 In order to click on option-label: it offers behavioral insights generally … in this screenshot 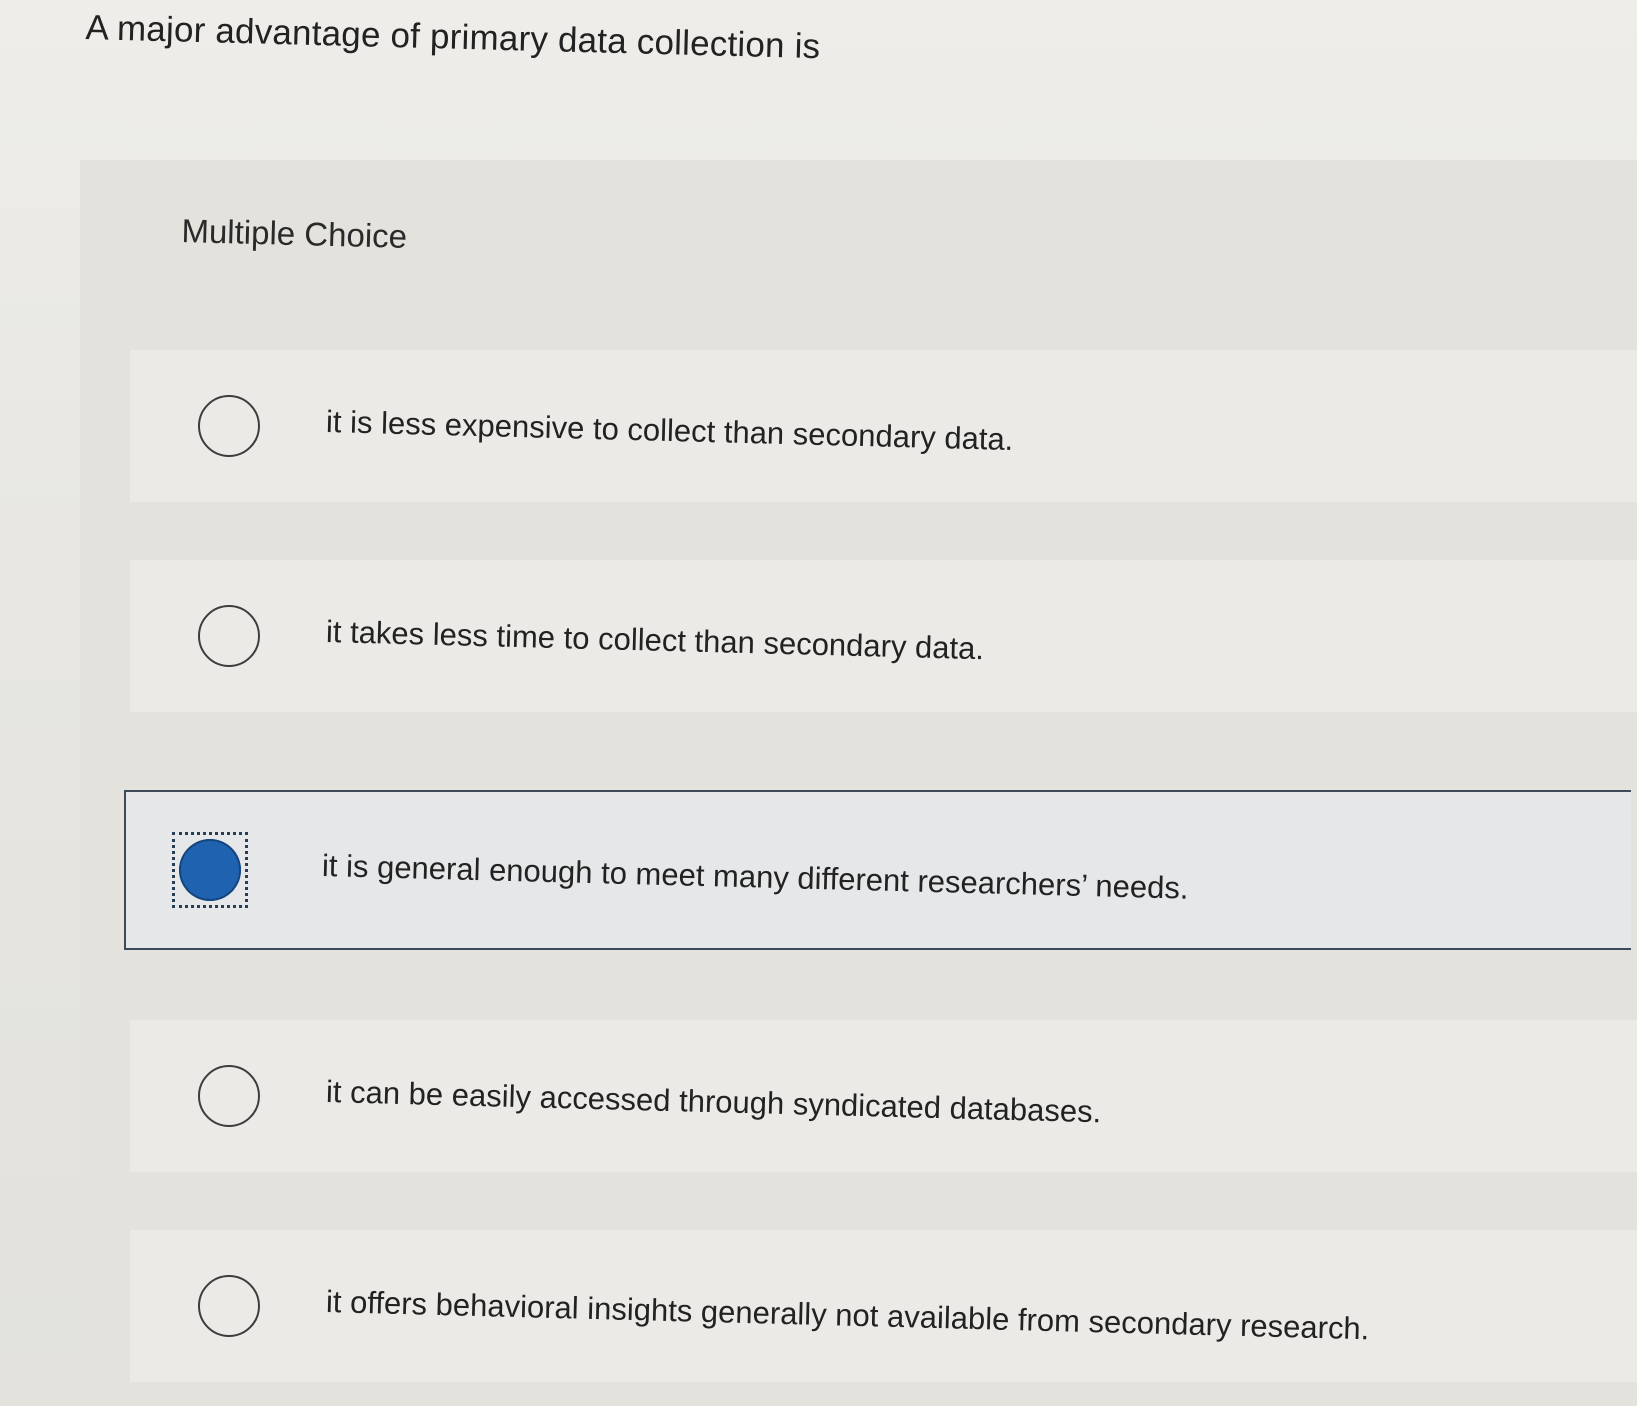, I will do `click(847, 1315)`.